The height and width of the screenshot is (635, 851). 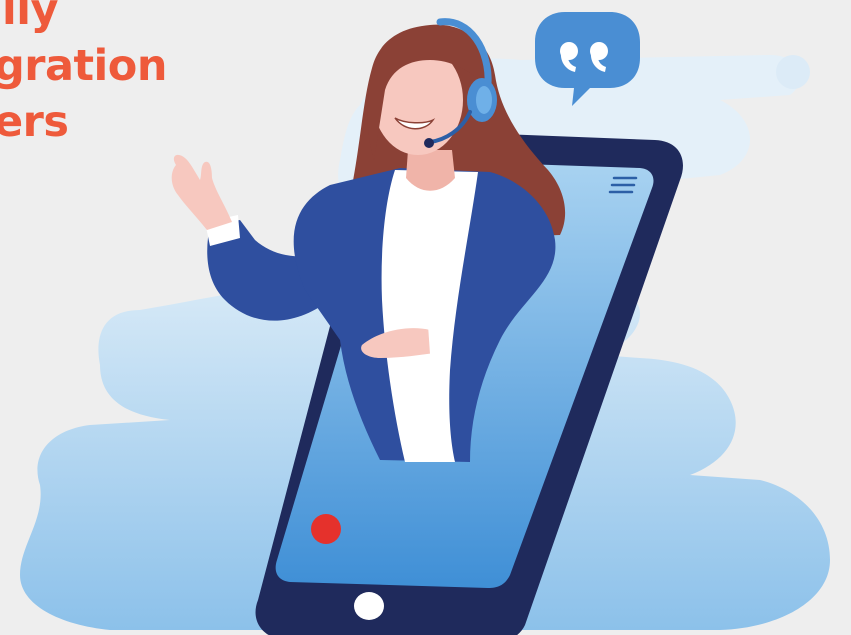 I want to click on home-button-icon, so click(x=369, y=606).